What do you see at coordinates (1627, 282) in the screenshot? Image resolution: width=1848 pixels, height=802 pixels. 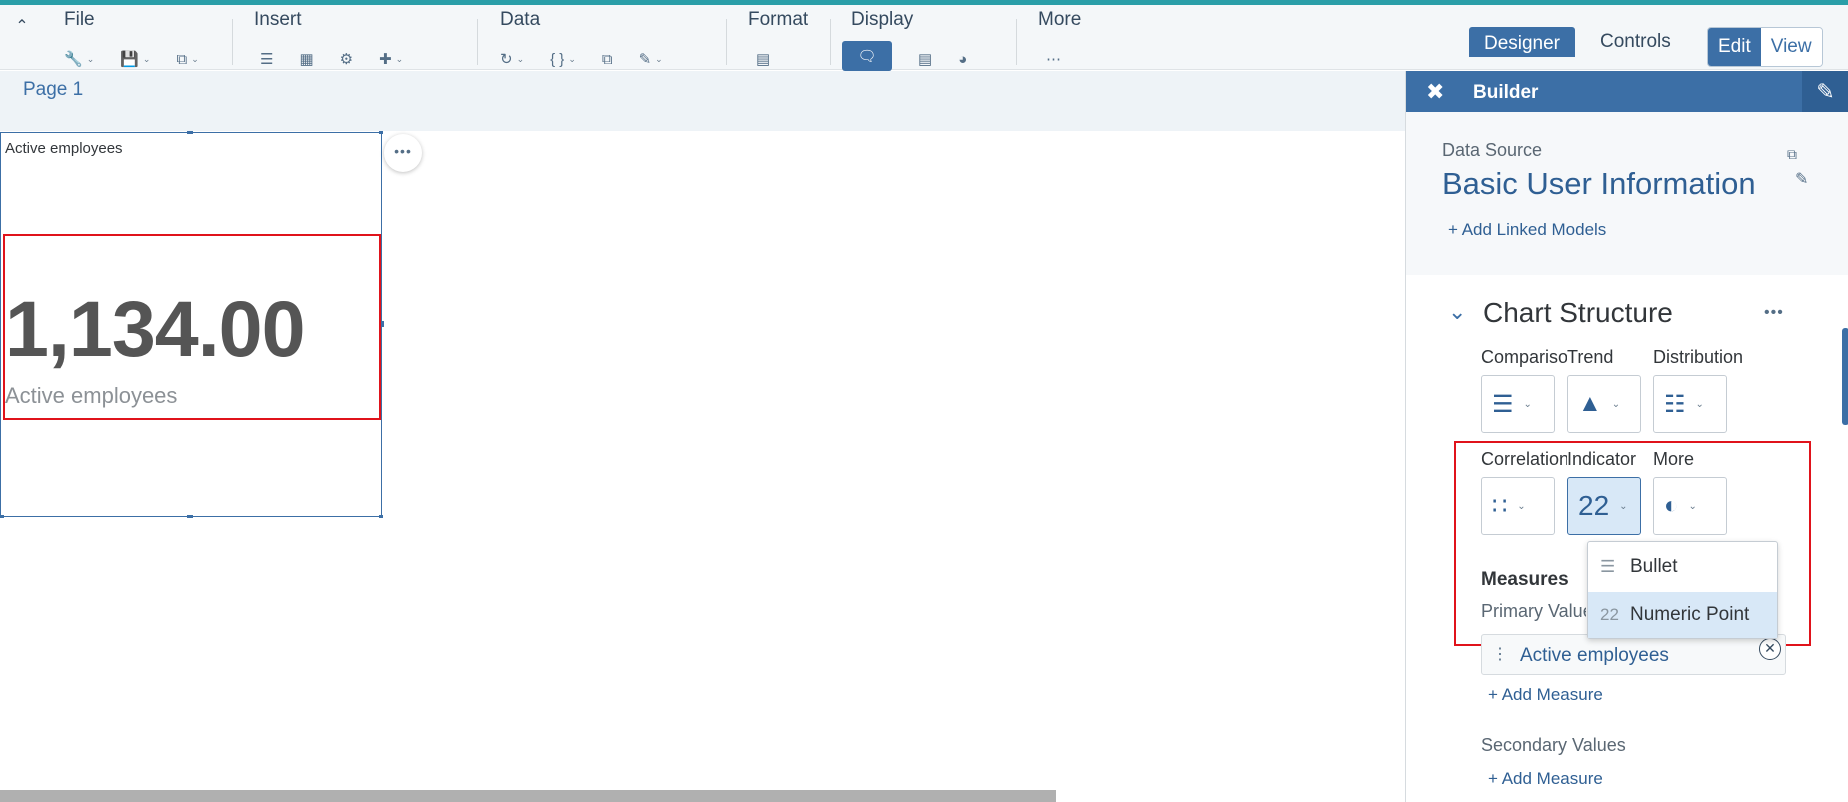 I see `section-divider` at bounding box center [1627, 282].